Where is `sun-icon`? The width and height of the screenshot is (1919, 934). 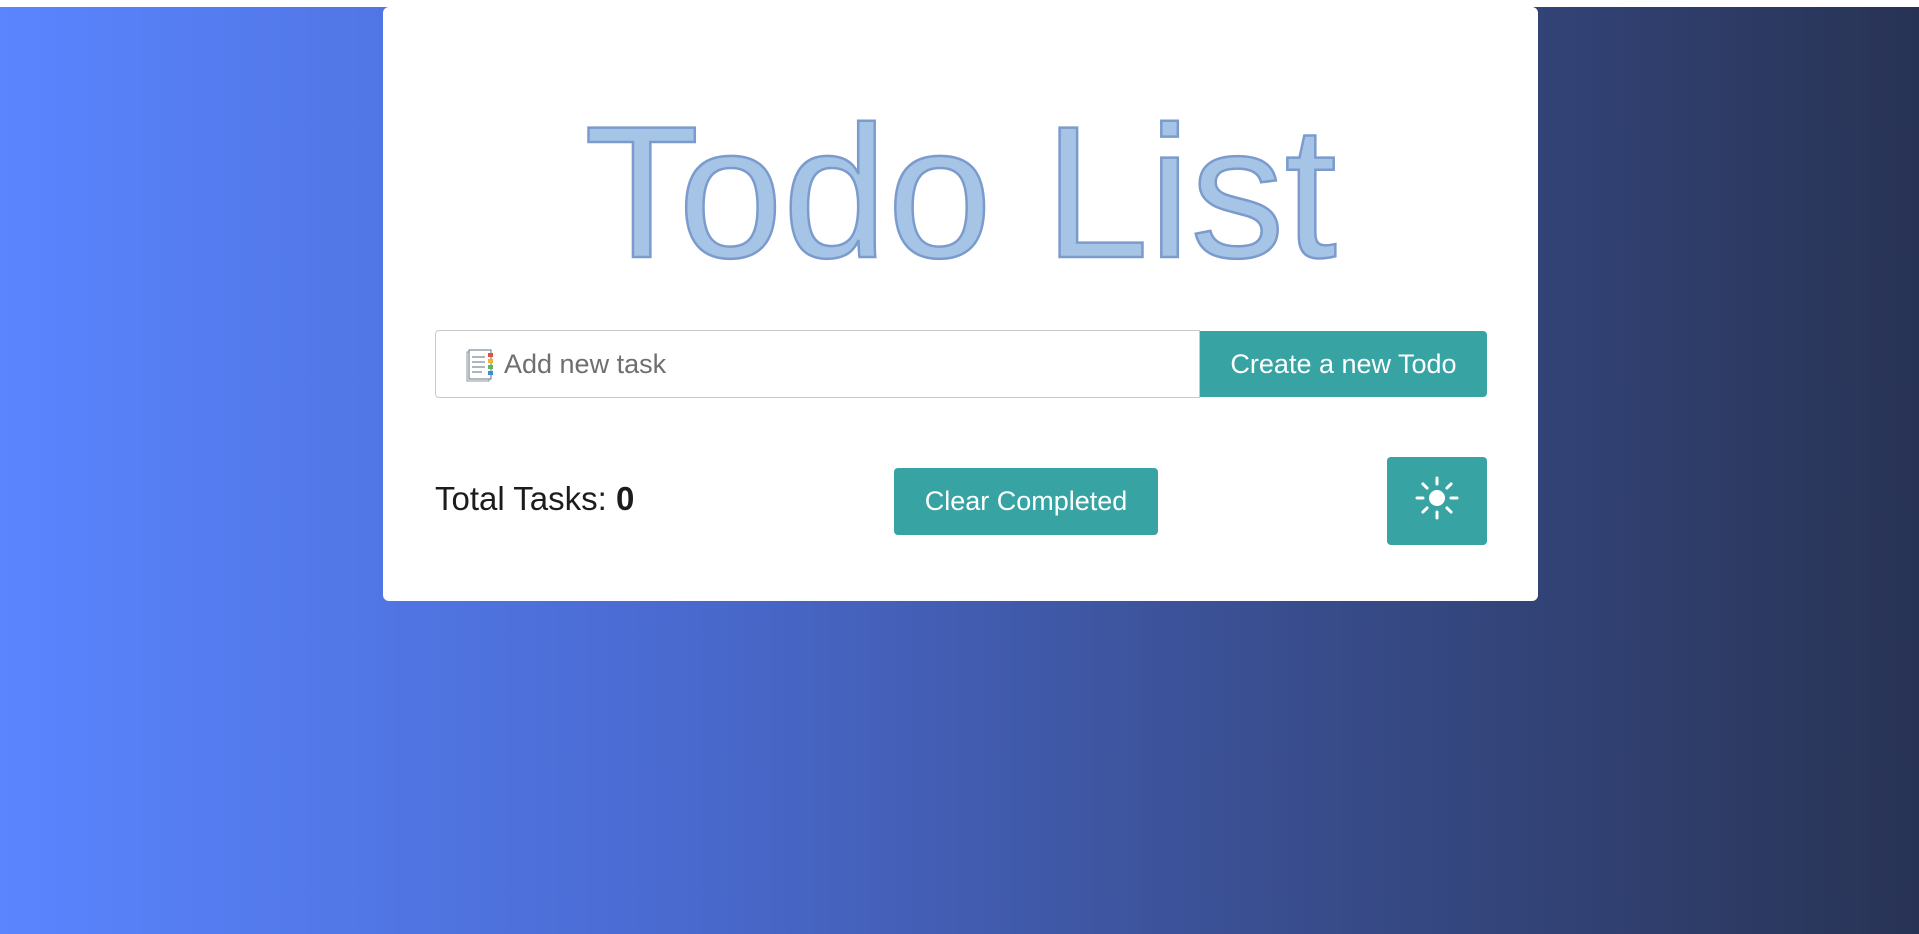 sun-icon is located at coordinates (1437, 501).